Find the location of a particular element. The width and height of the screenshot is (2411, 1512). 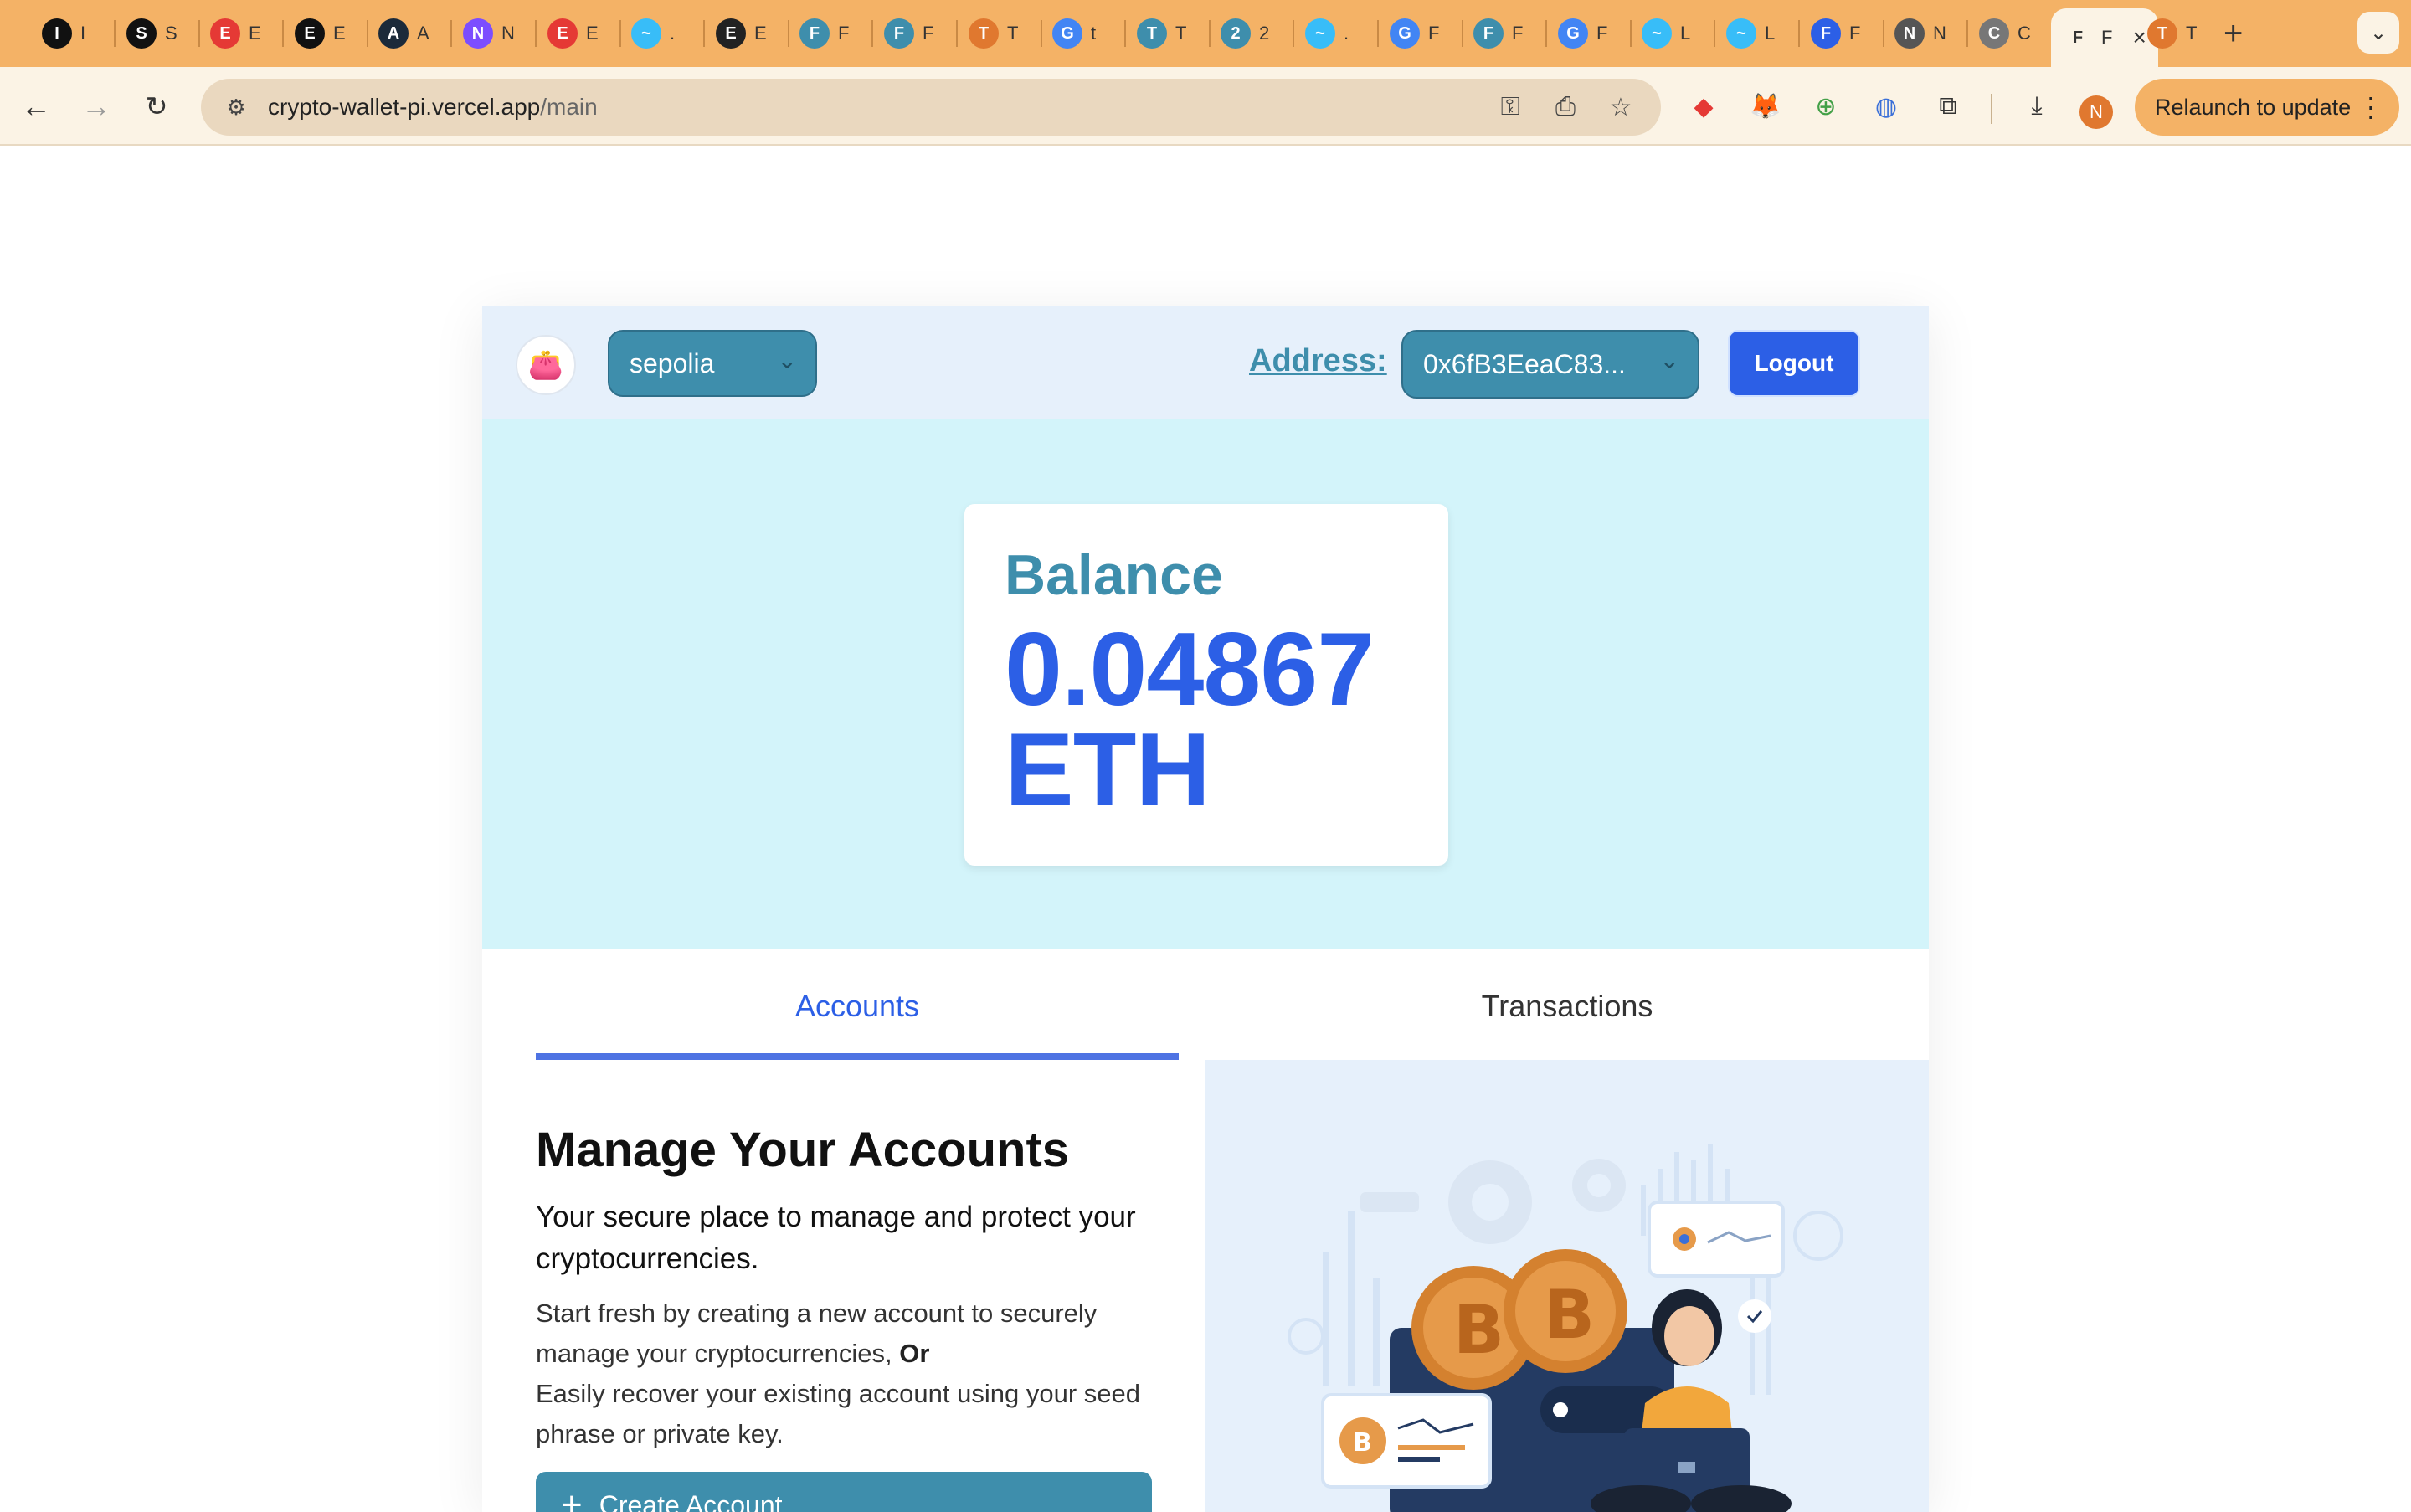

address-bar: ⚙ crypto-wallet-pi.vercel.app/main ⚿ ⎙ ☆ is located at coordinates (931, 107).